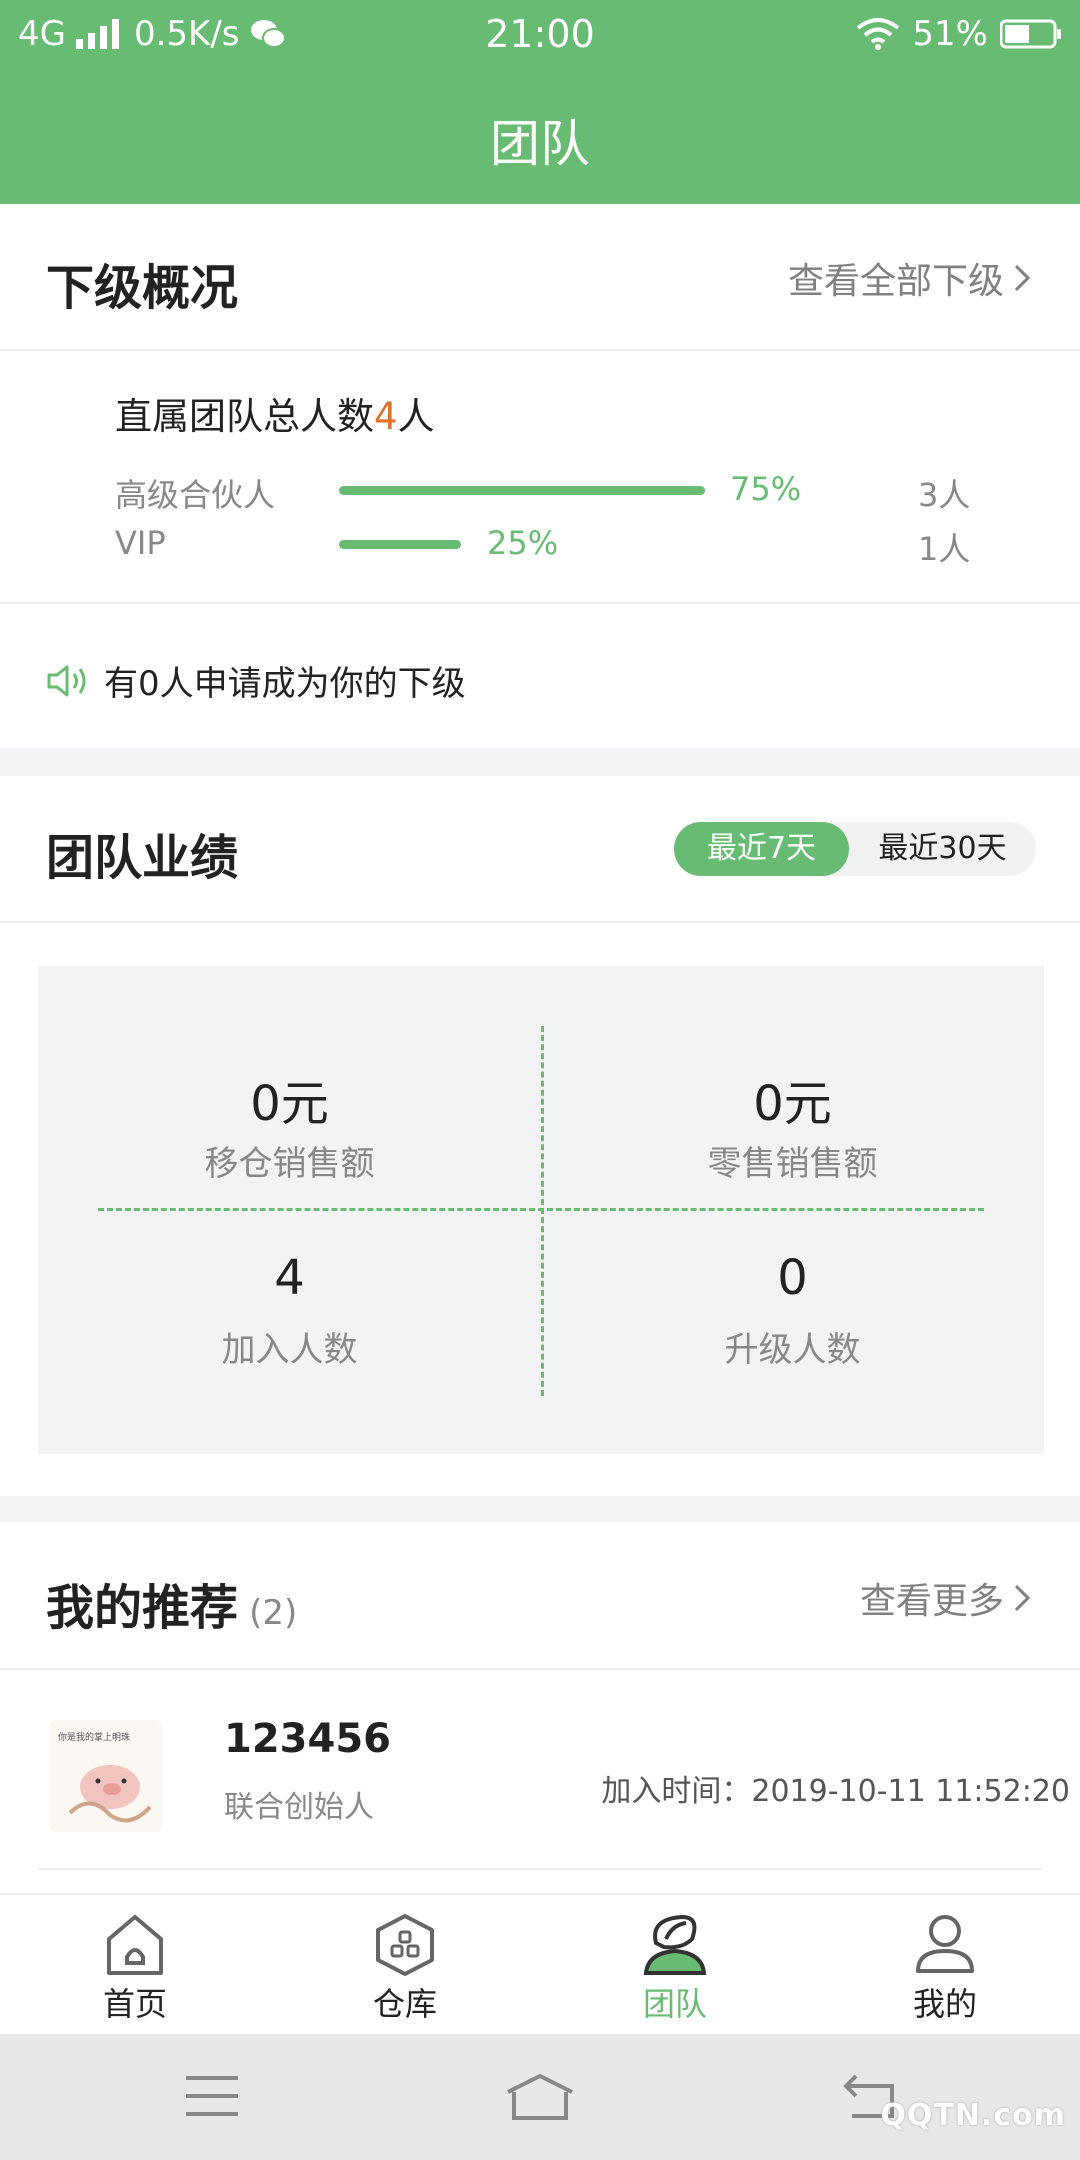  I want to click on wifi-icon, so click(878, 34).